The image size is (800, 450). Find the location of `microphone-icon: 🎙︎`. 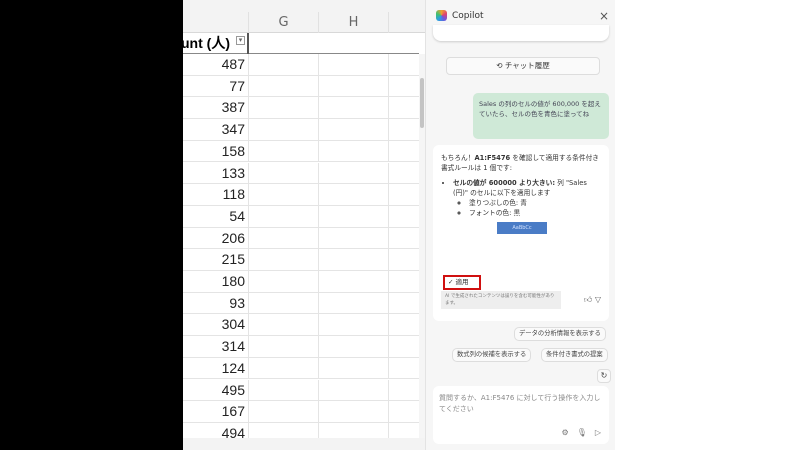

microphone-icon: 🎙︎ is located at coordinates (582, 432).